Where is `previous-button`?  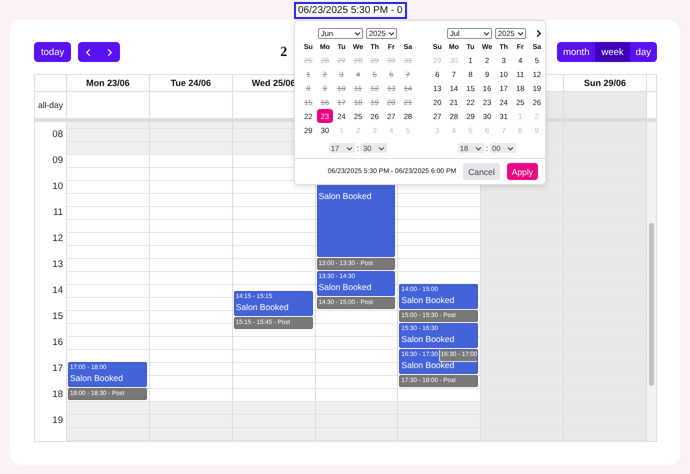
previous-button is located at coordinates (89, 52).